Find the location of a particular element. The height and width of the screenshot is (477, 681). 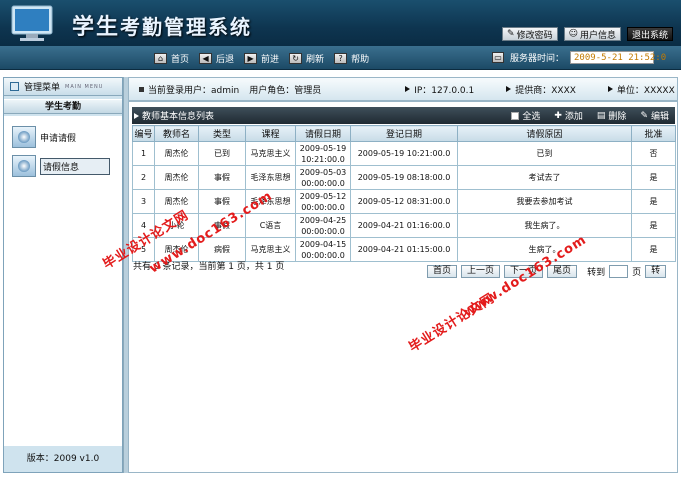

first-page-button: 首页 is located at coordinates (442, 271).